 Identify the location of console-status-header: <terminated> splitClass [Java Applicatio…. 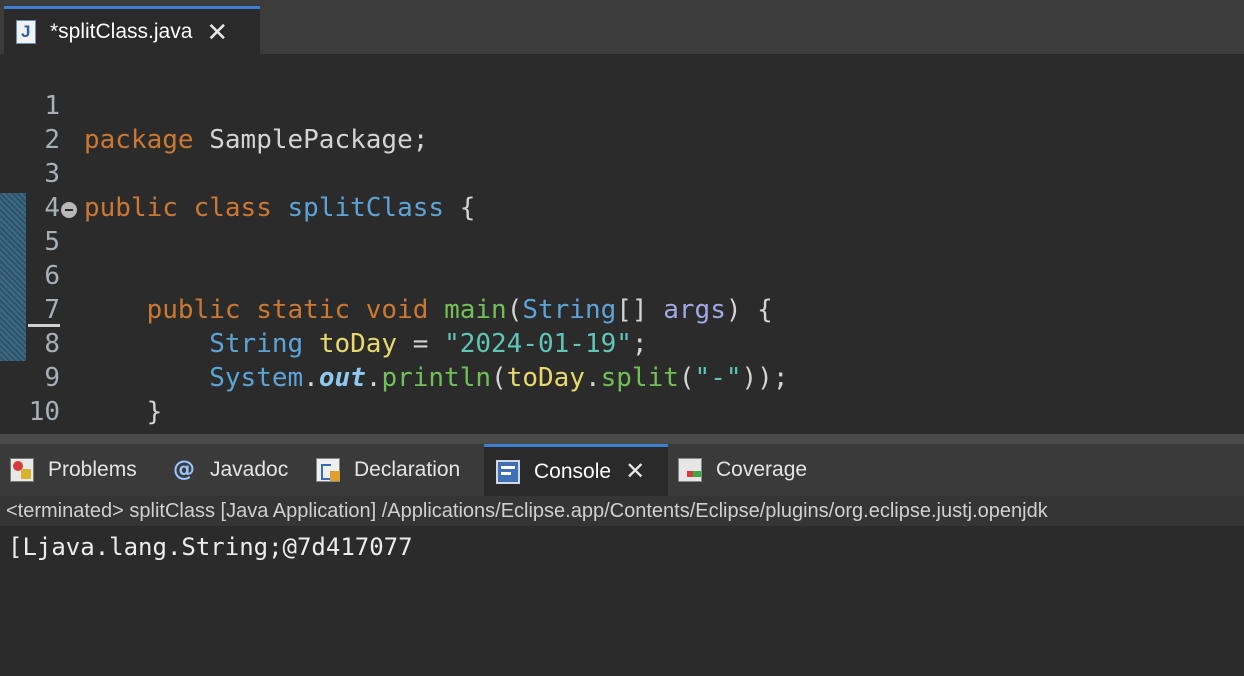
(622, 511).